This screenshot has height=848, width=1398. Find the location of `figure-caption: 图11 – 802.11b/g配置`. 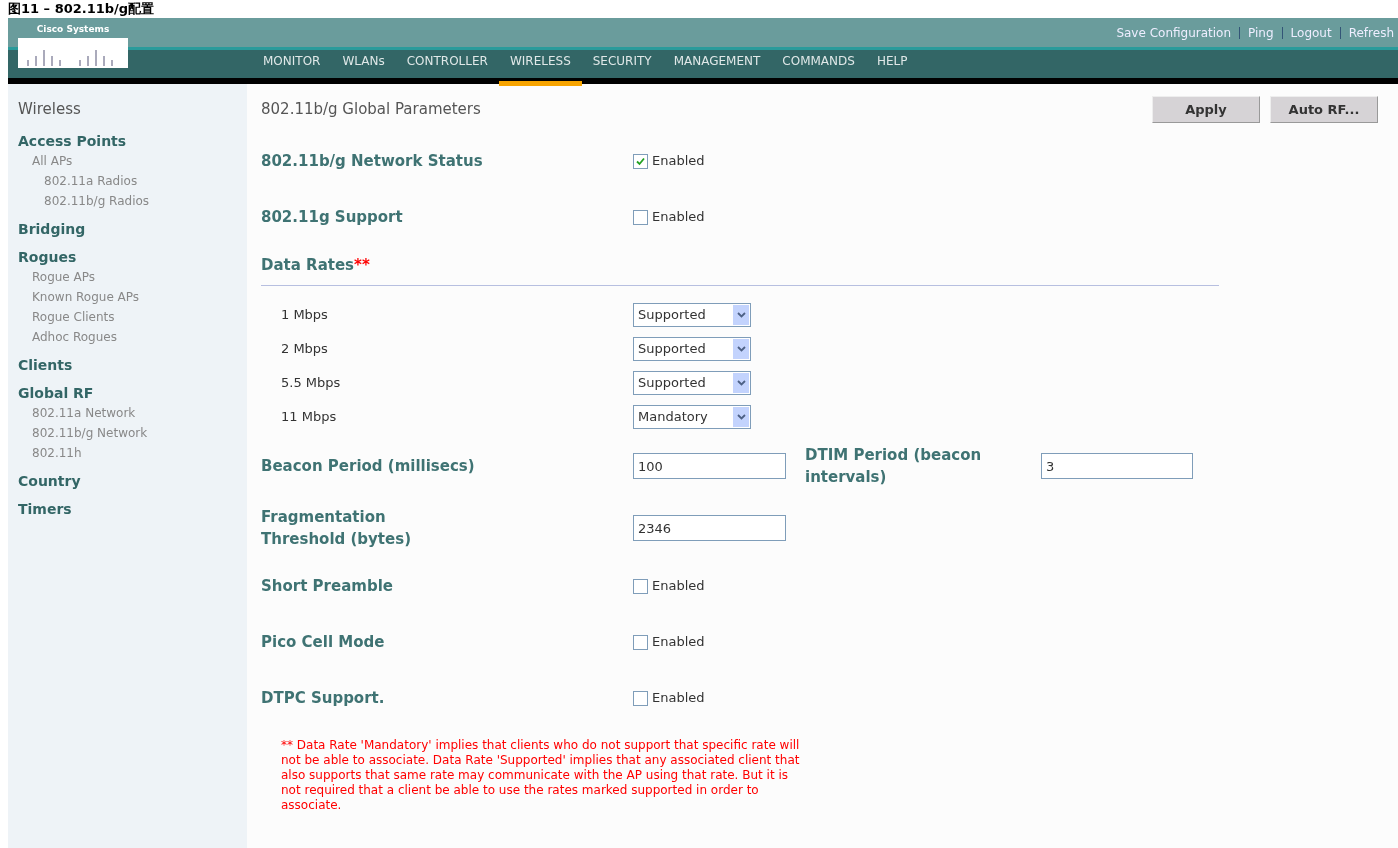

figure-caption: 图11 – 802.11b/g配置 is located at coordinates (81, 9).